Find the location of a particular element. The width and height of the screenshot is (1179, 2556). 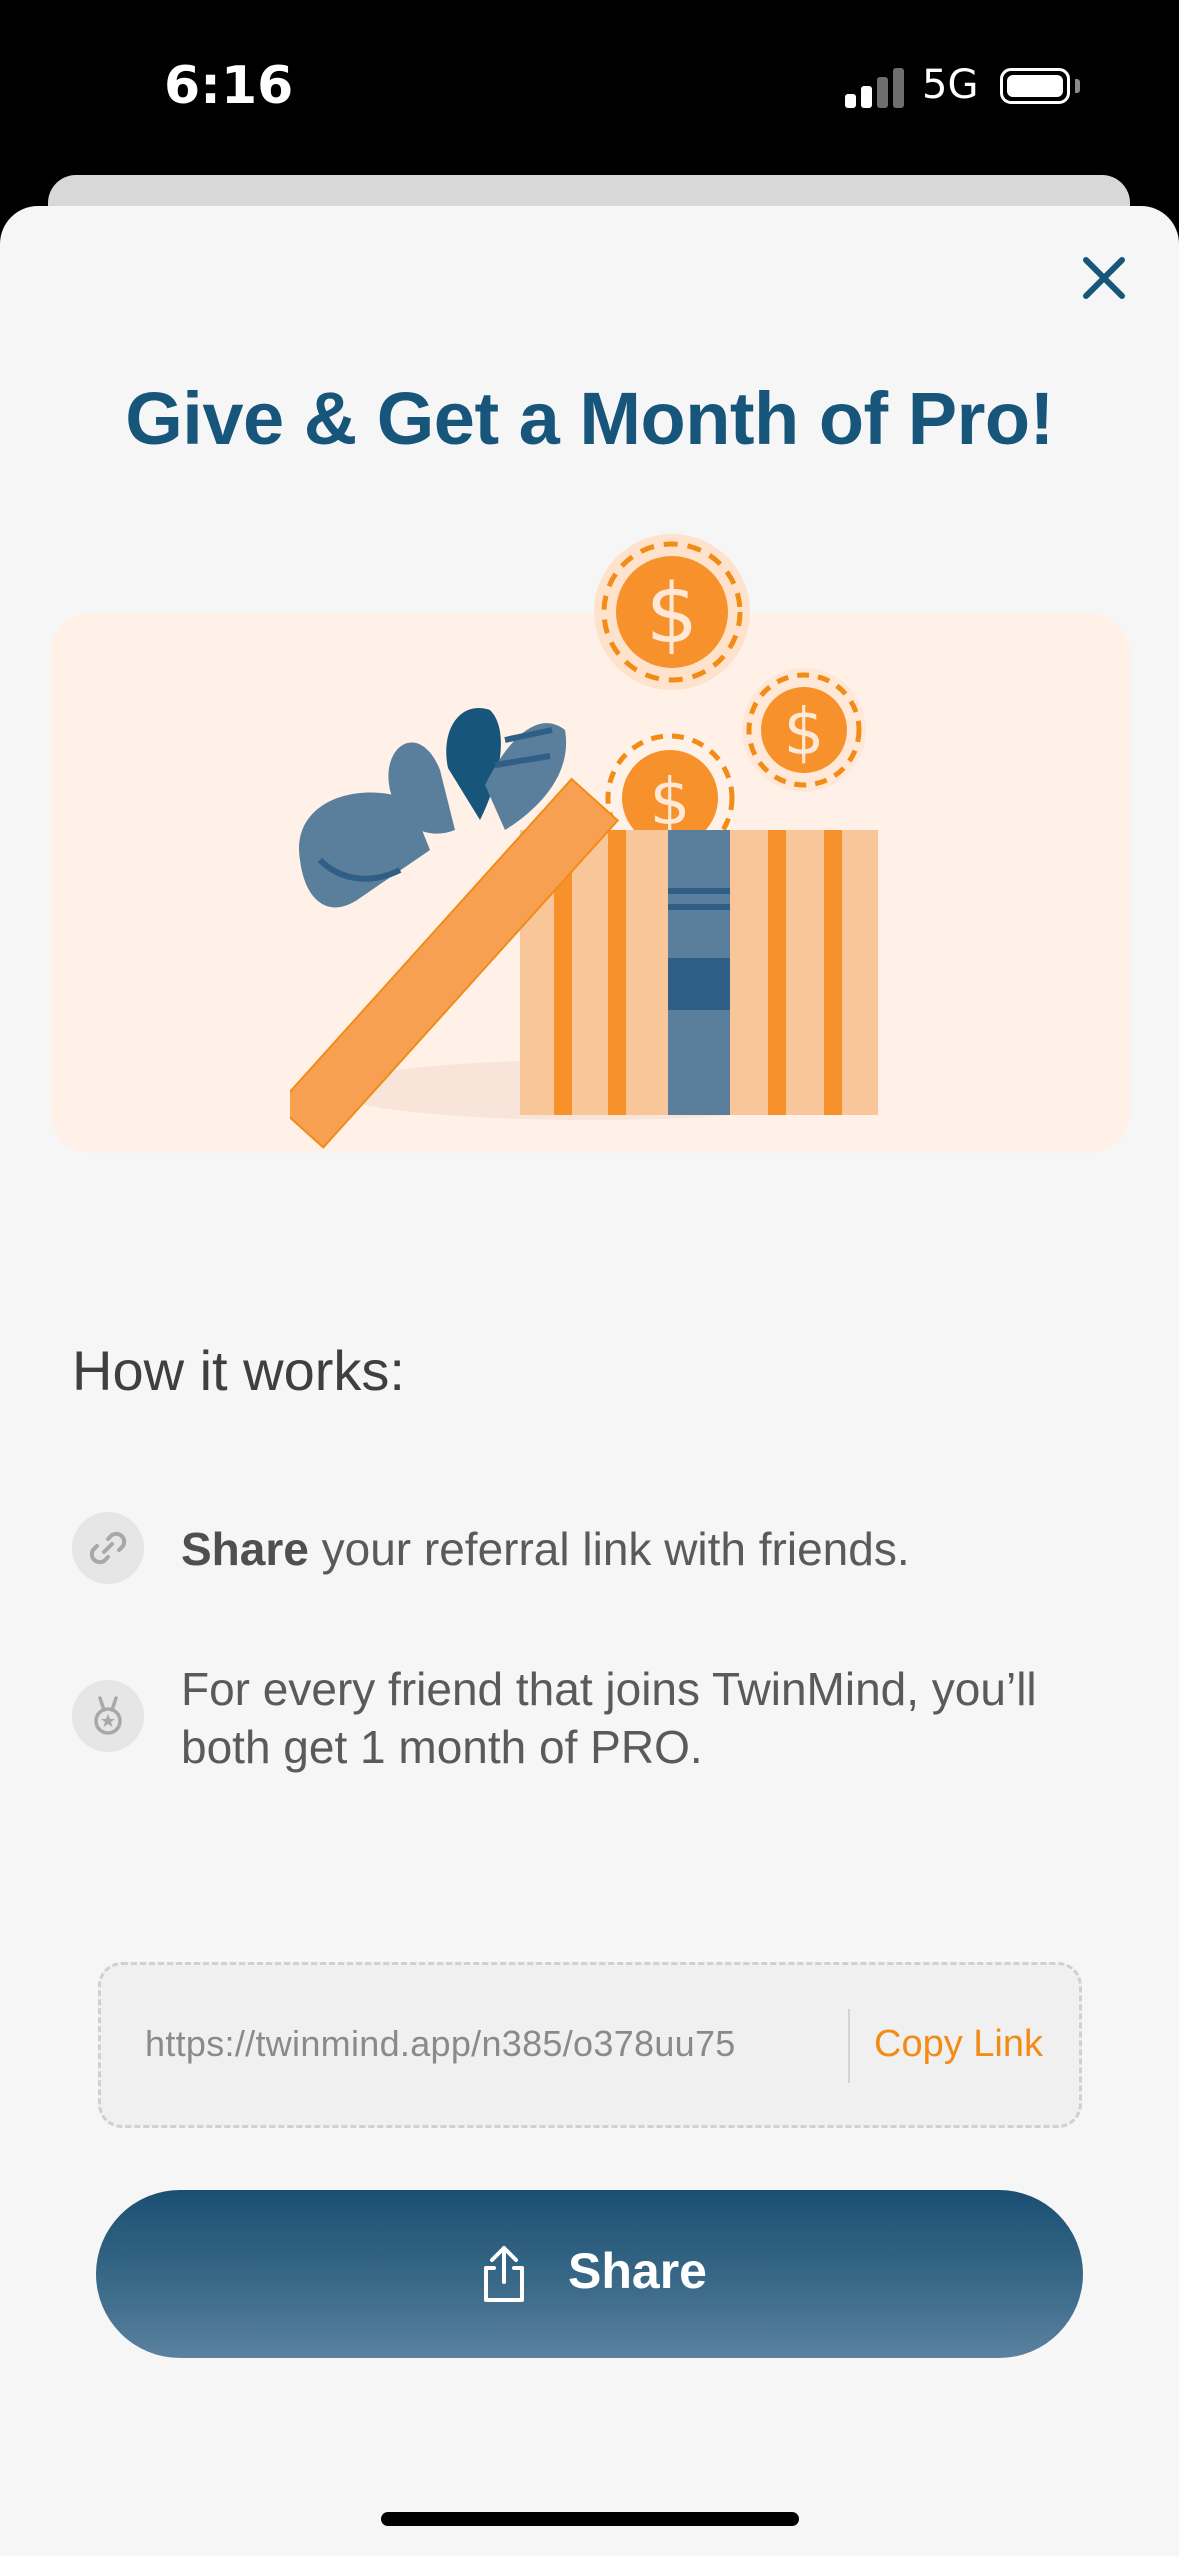

step-reward-line2: both get 1 month of PRO. is located at coordinates (442, 1747).